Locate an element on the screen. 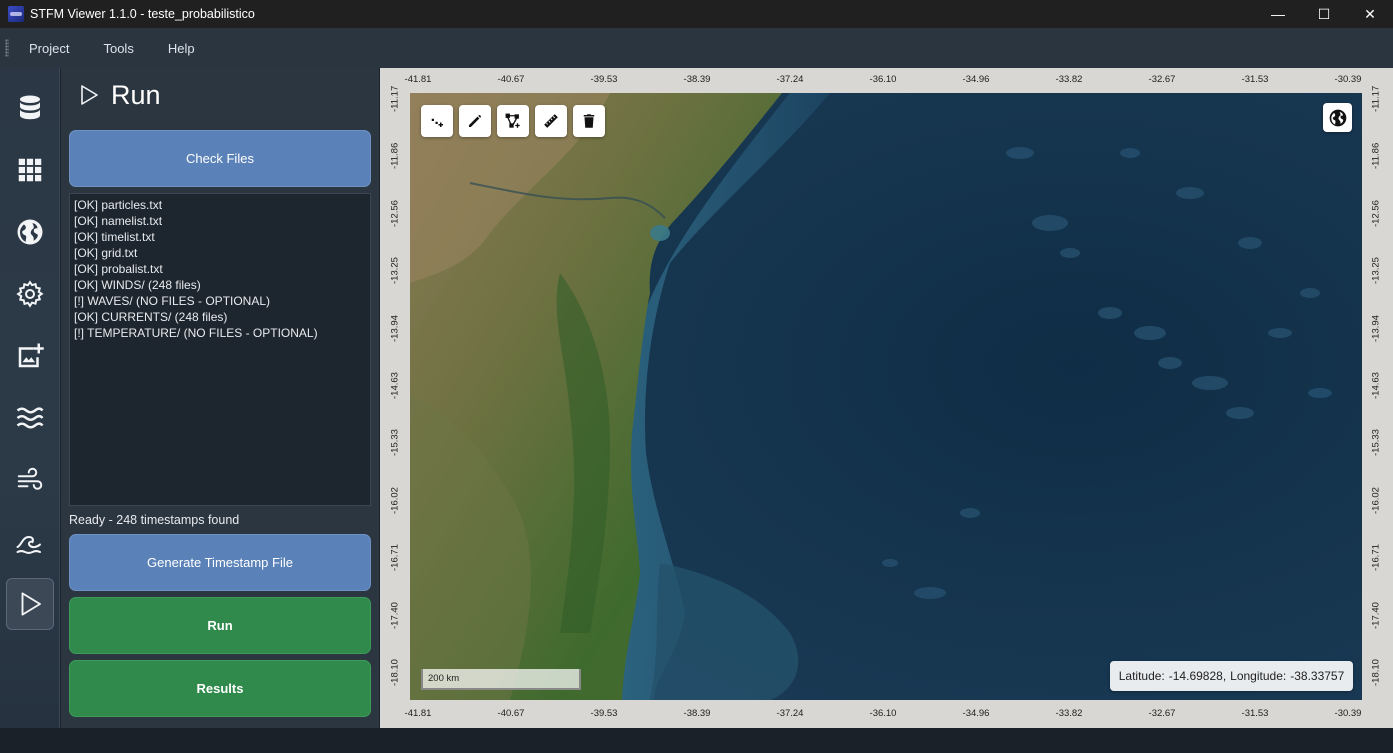  ruler-icon is located at coordinates (551, 121).